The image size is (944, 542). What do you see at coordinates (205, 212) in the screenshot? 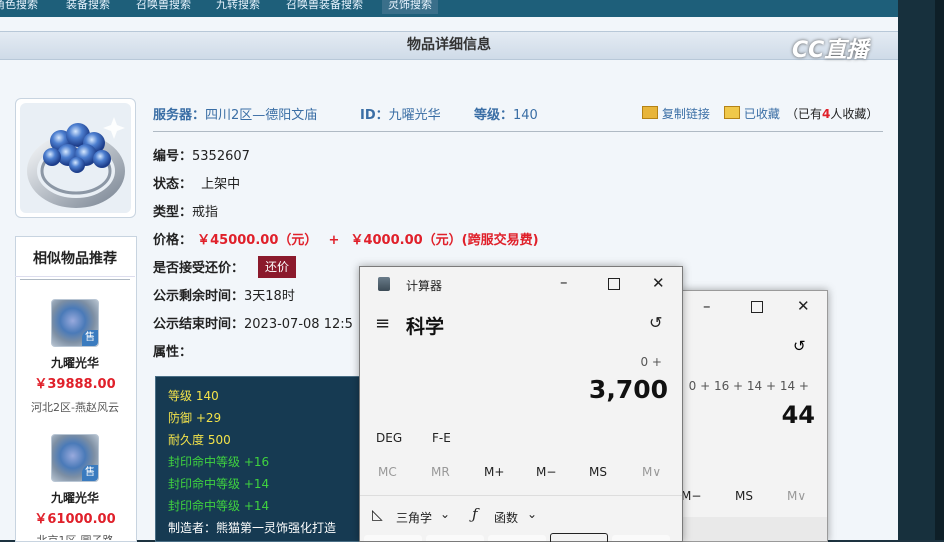
I see `type-value: 戒指` at bounding box center [205, 212].